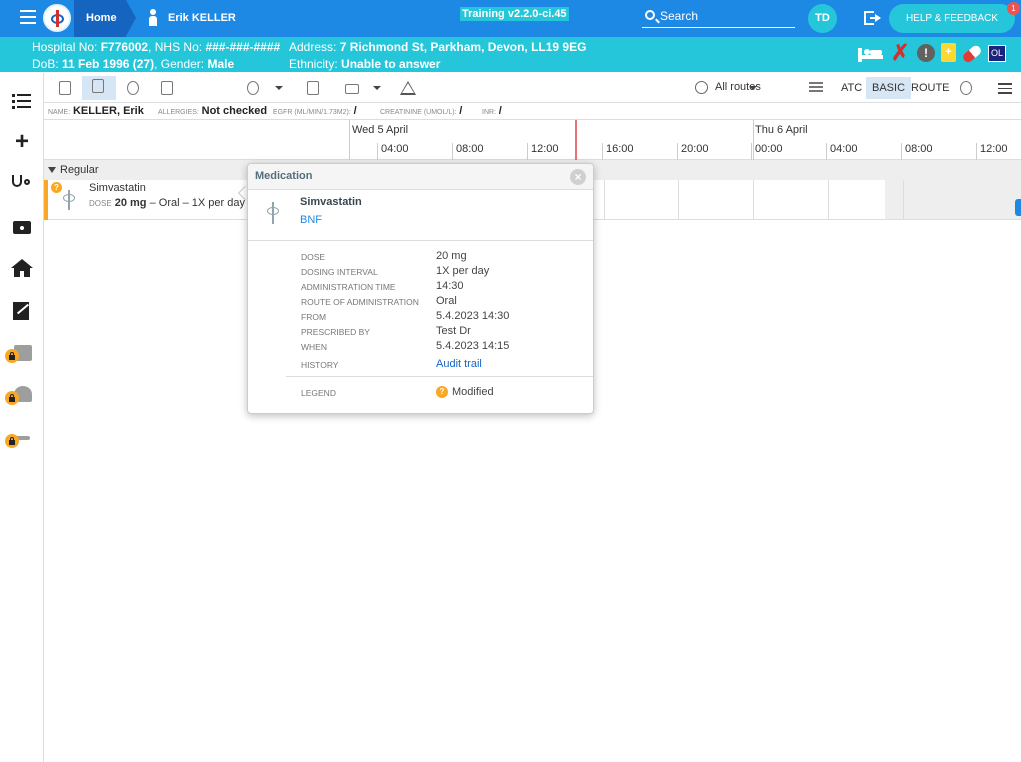 The height and width of the screenshot is (762, 1021). I want to click on pill-icon, so click(972, 54).